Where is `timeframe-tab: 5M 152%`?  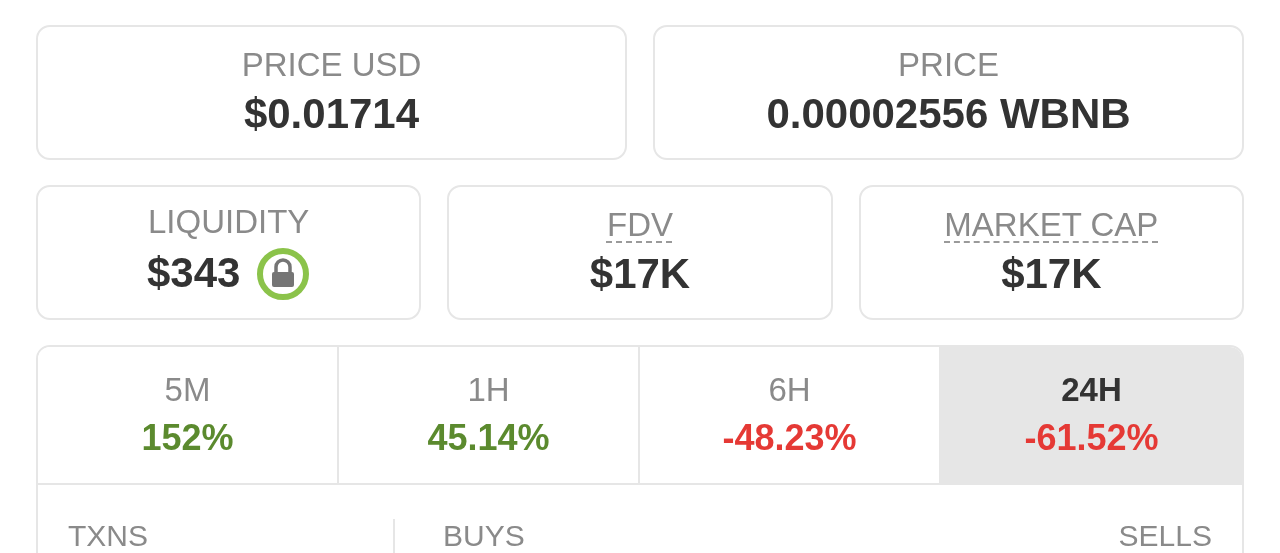 timeframe-tab: 5M 152% is located at coordinates (188, 415).